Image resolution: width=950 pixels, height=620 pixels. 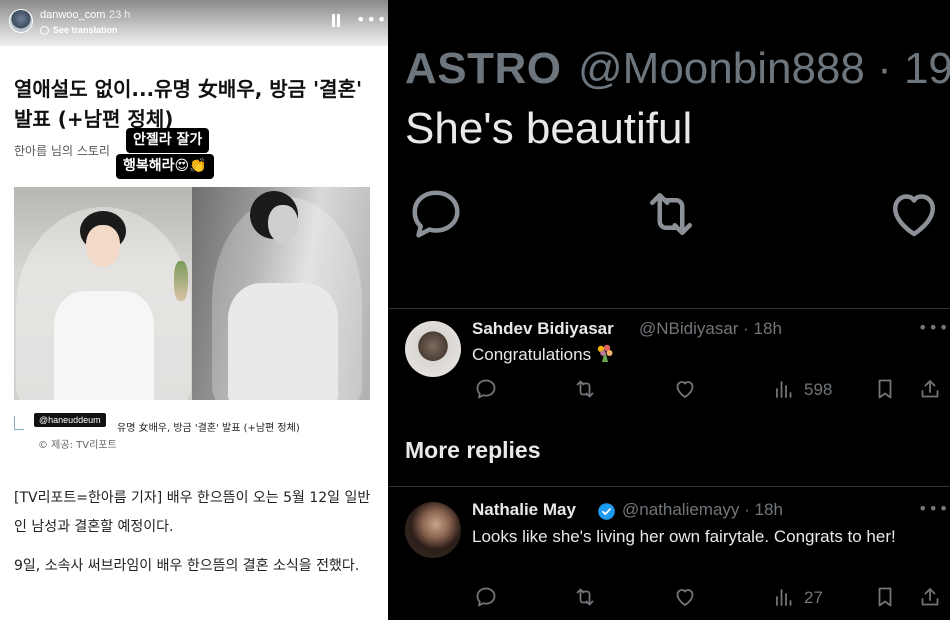 What do you see at coordinates (85, 30) in the screenshot?
I see `see-translation-link: See translation` at bounding box center [85, 30].